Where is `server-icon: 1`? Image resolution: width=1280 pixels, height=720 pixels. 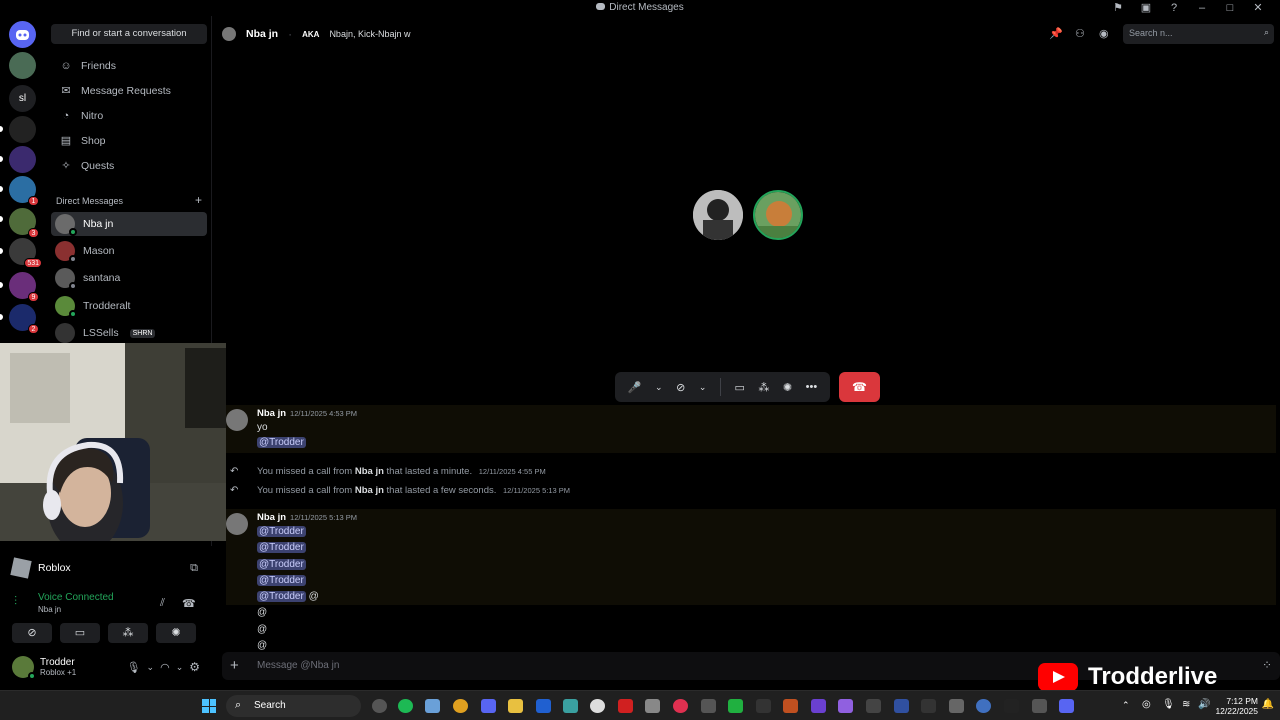
server-icon: 1 is located at coordinates (24, 191).